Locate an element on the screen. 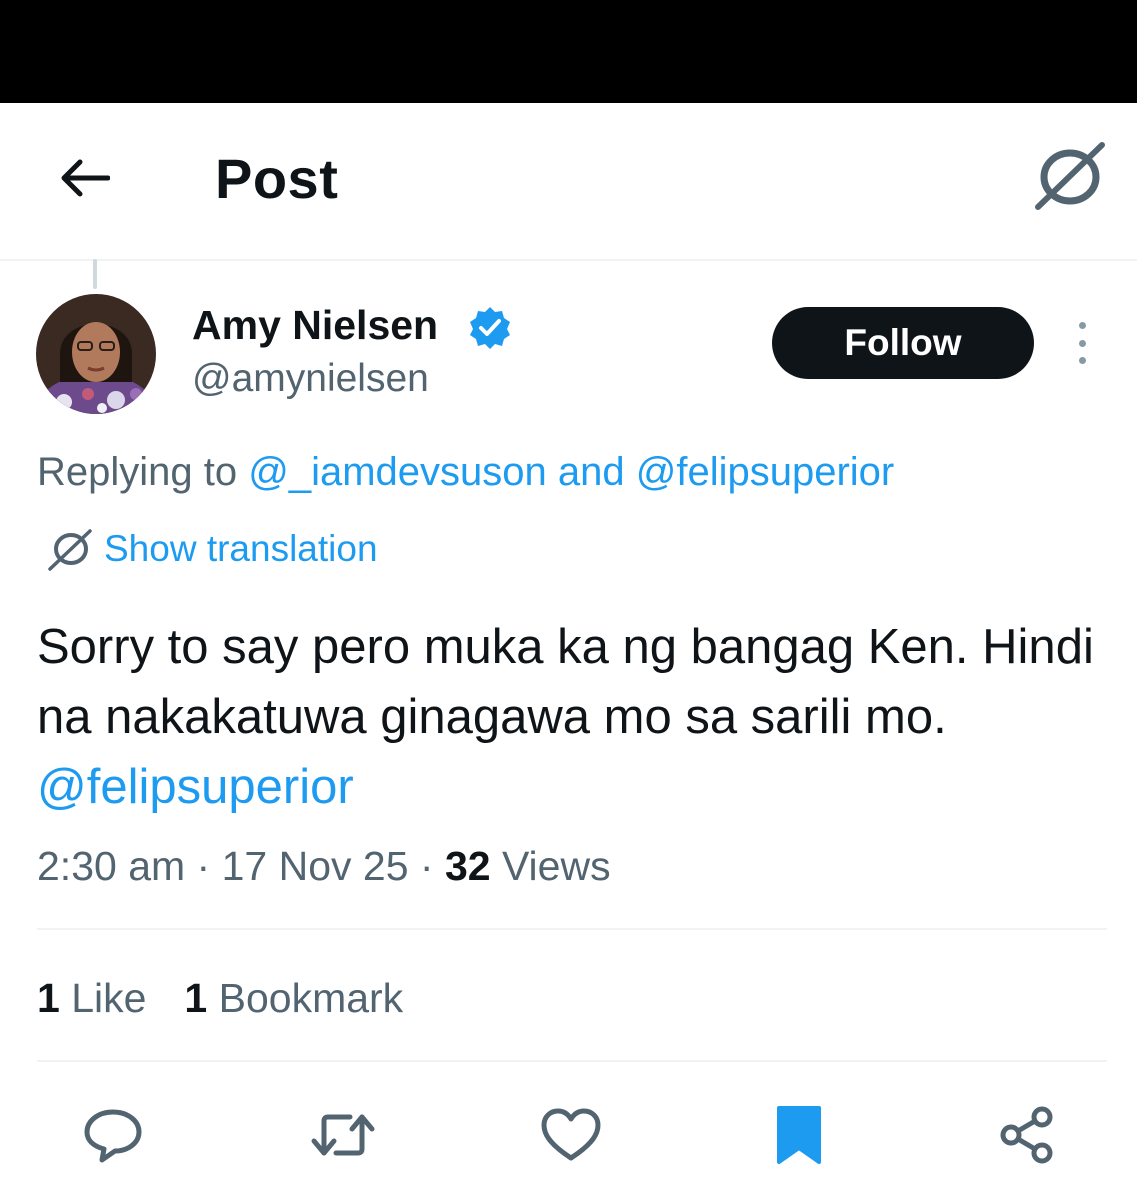  views-label: Views is located at coordinates (550, 866).